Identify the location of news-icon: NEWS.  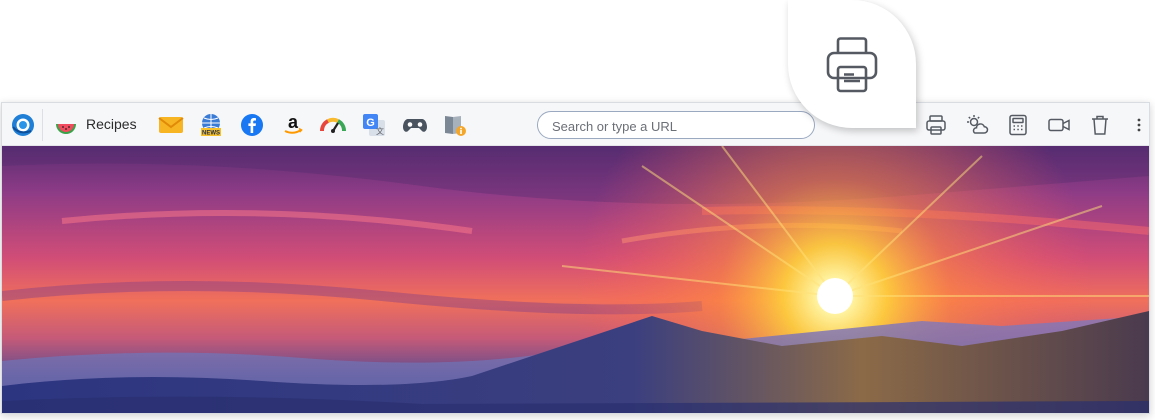
(211, 125).